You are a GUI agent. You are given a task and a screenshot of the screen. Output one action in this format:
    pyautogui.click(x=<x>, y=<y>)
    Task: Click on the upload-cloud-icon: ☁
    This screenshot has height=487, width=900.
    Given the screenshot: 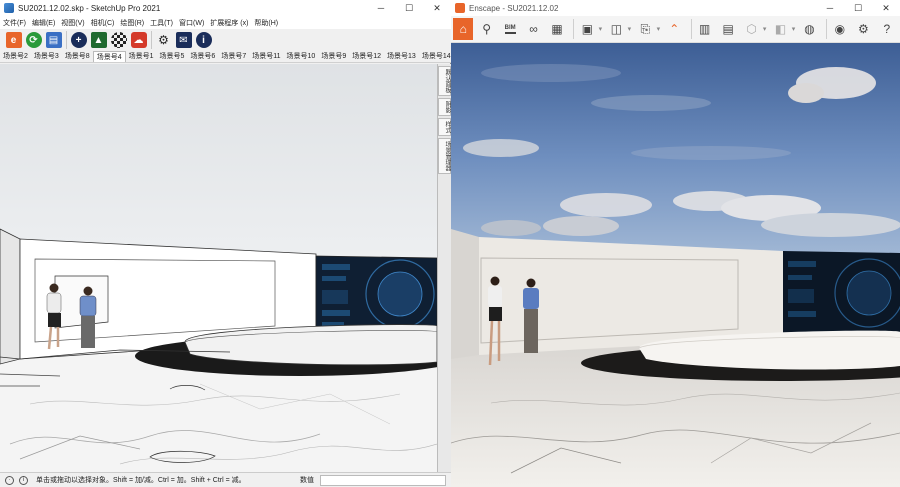 What is the action you would take?
    pyautogui.click(x=138, y=40)
    